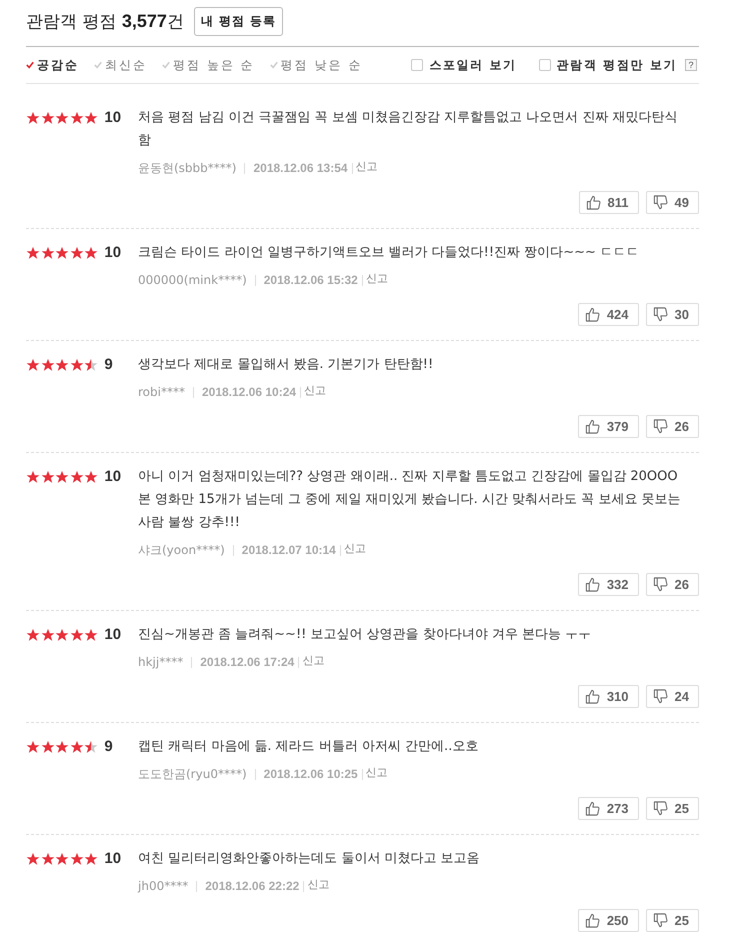  I want to click on reviewer-name: 샤크(yoon****), so click(181, 550).